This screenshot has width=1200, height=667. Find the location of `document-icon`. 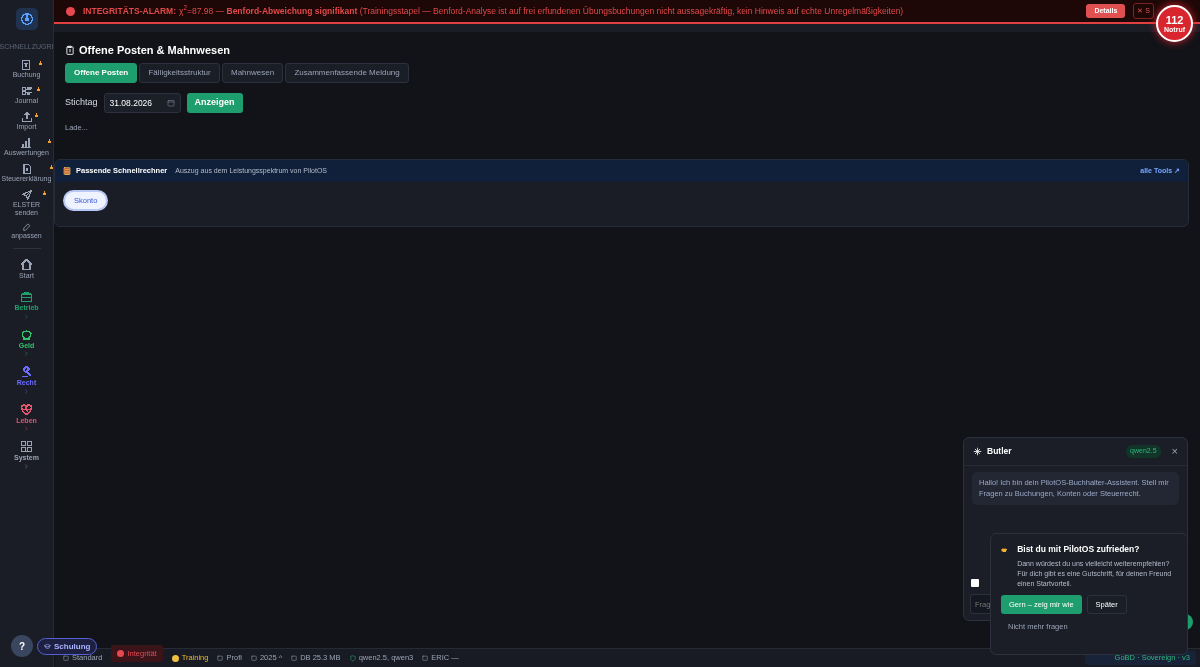

document-icon is located at coordinates (26, 168).